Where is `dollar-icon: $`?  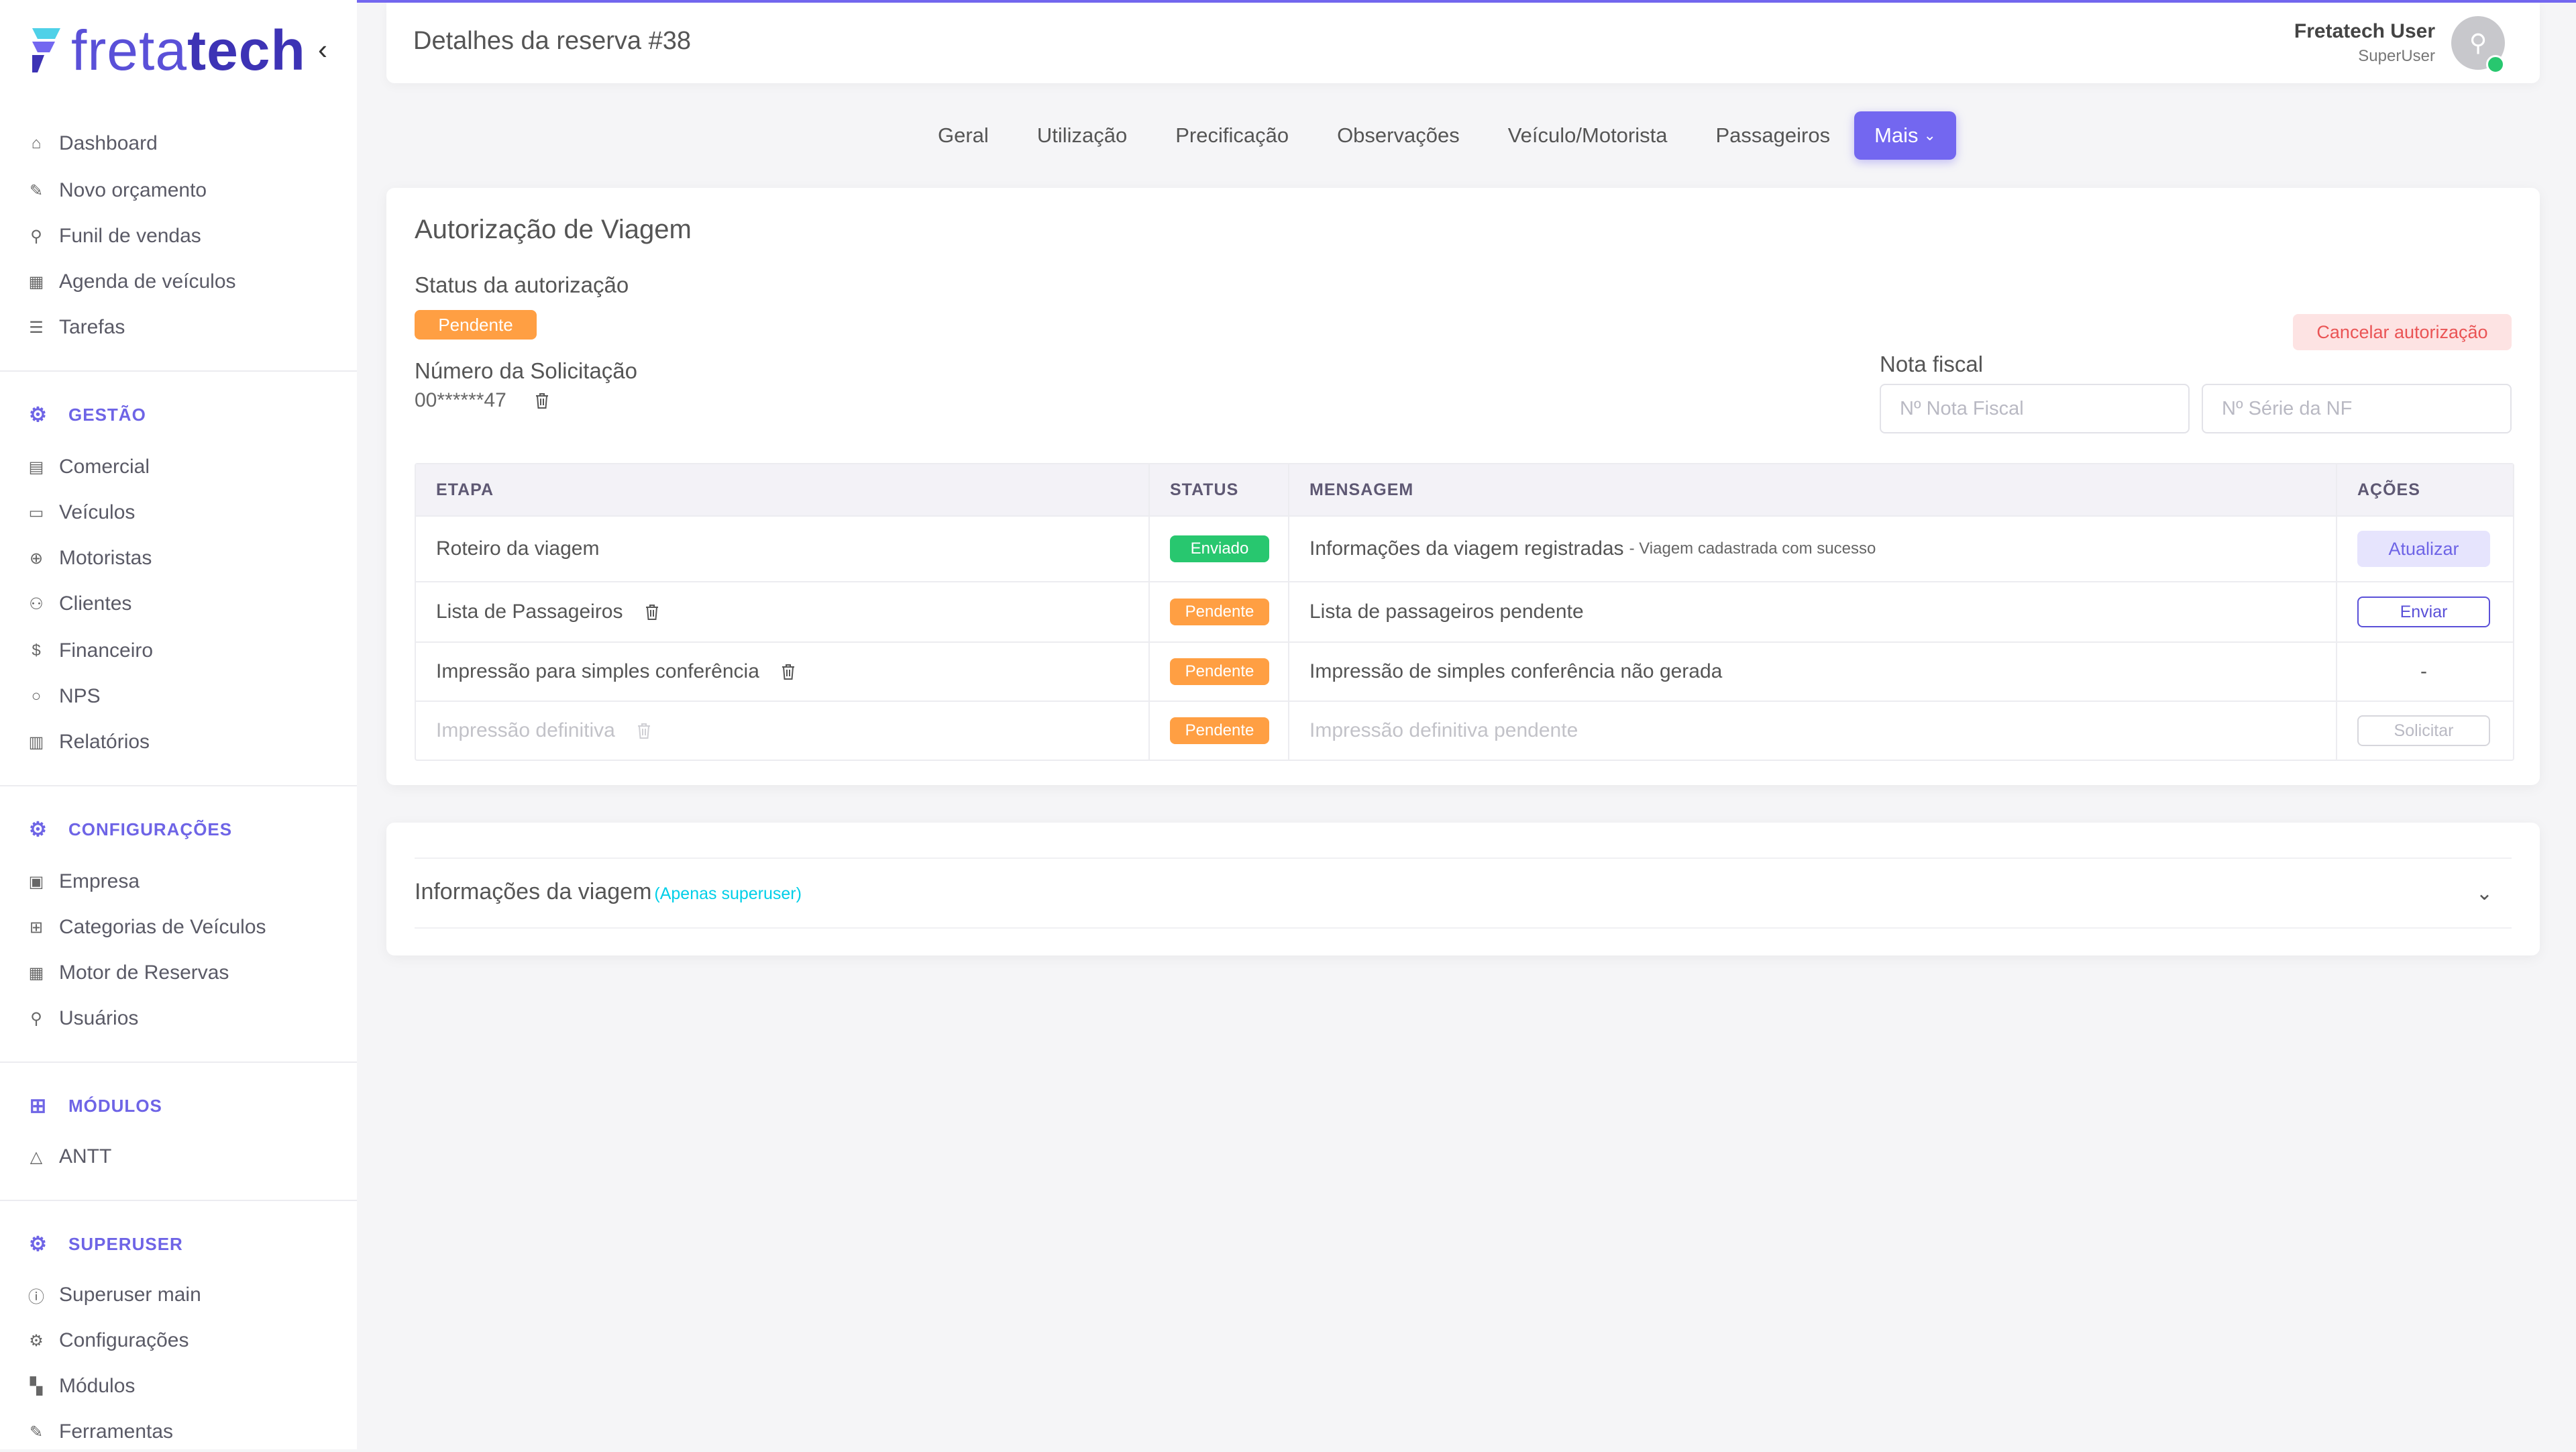
dollar-icon: $ is located at coordinates (36, 651).